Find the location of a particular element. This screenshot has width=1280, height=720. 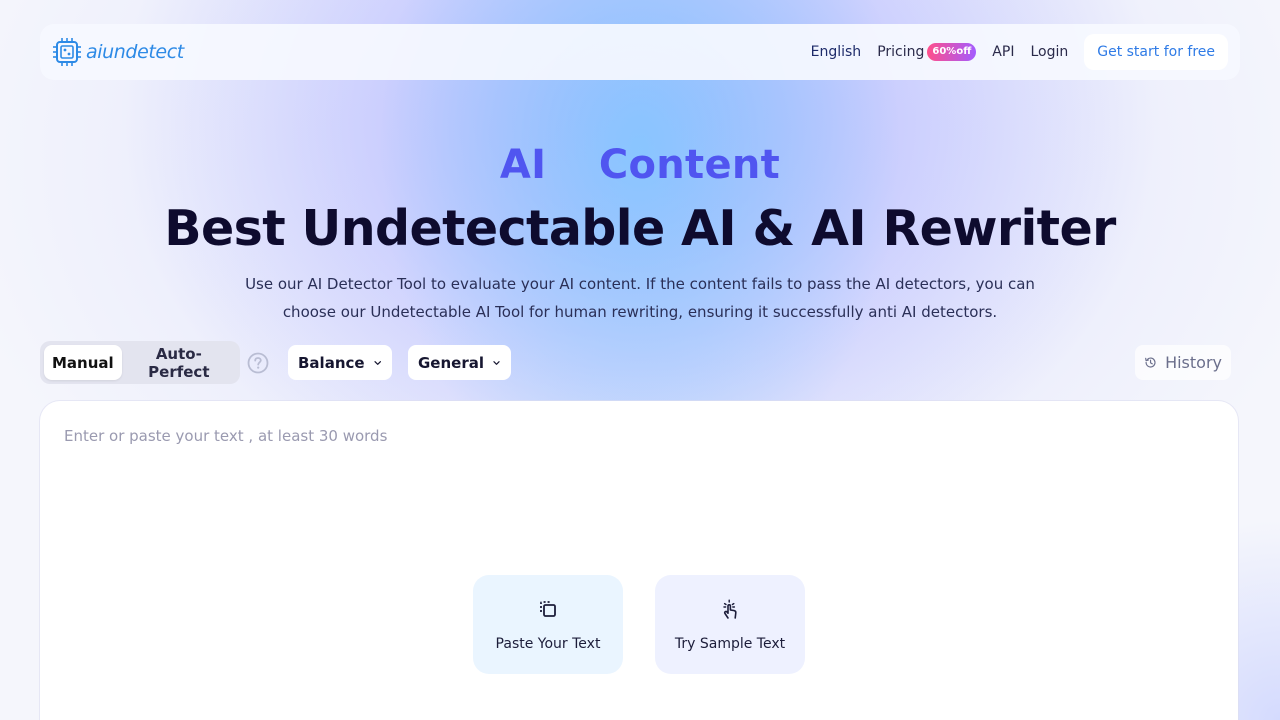

paste-clipboard-icon is located at coordinates (548, 608).